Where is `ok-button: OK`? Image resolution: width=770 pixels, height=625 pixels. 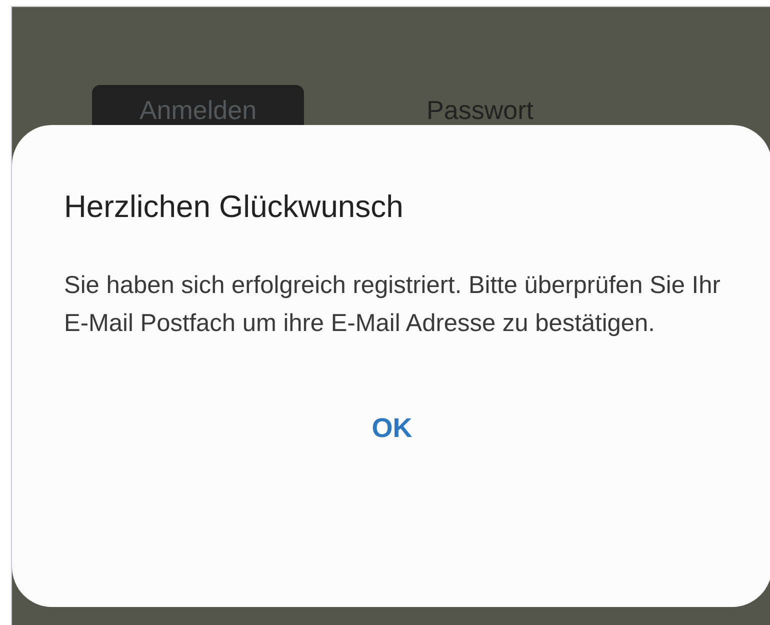
ok-button: OK is located at coordinates (392, 428).